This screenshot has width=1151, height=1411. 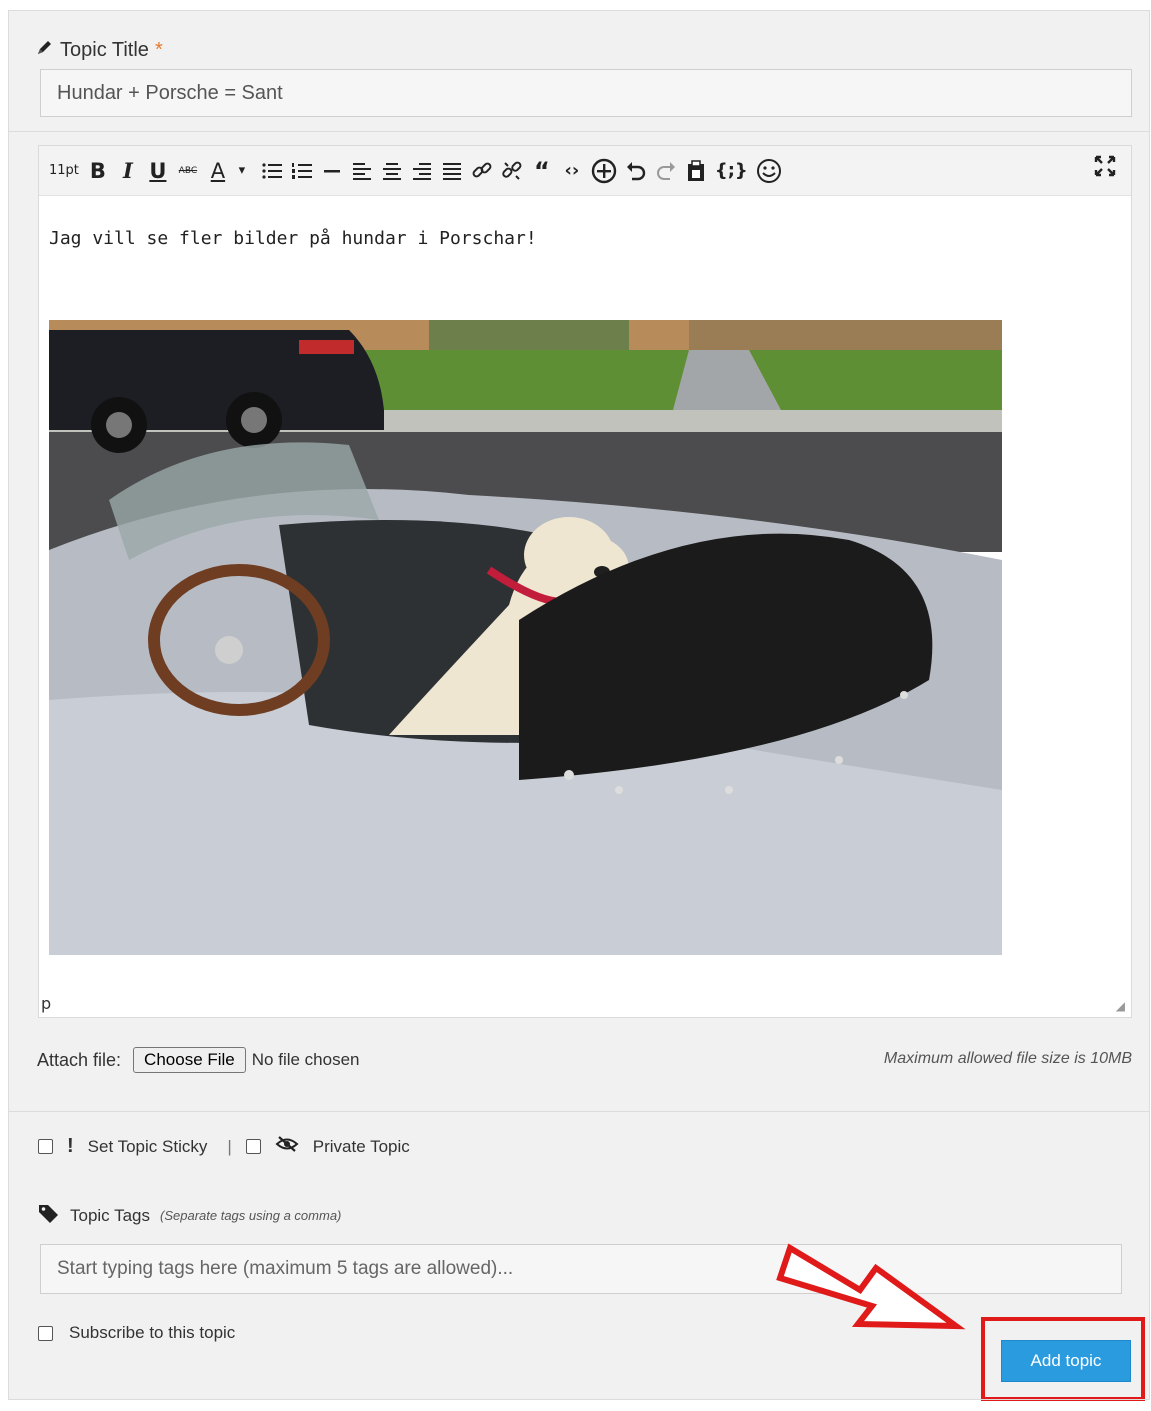 I want to click on topic-title-text: Topic Title, so click(x=104, y=49).